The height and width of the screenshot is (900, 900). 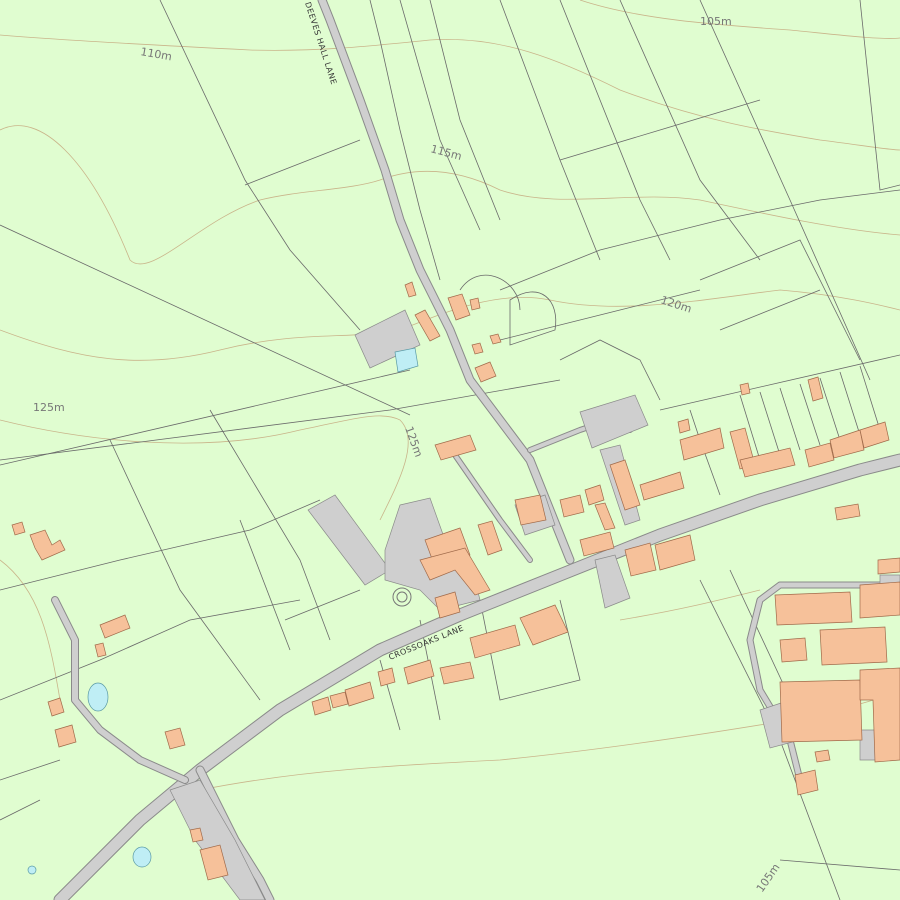 I want to click on contour-label-105-top: 105m, so click(x=716, y=21).